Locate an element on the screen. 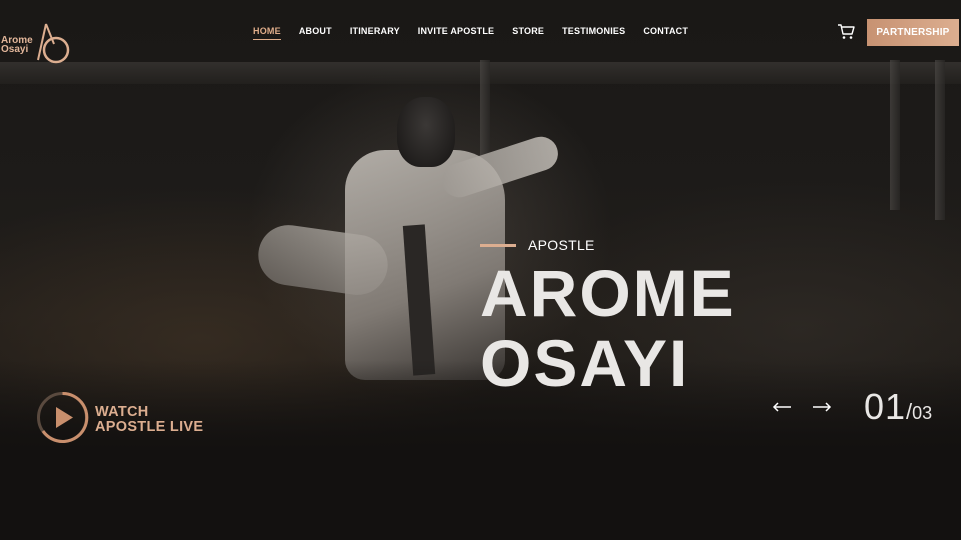 Image resolution: width=961 pixels, height=540 pixels. nav-item-contact: CONTACT is located at coordinates (665, 33).